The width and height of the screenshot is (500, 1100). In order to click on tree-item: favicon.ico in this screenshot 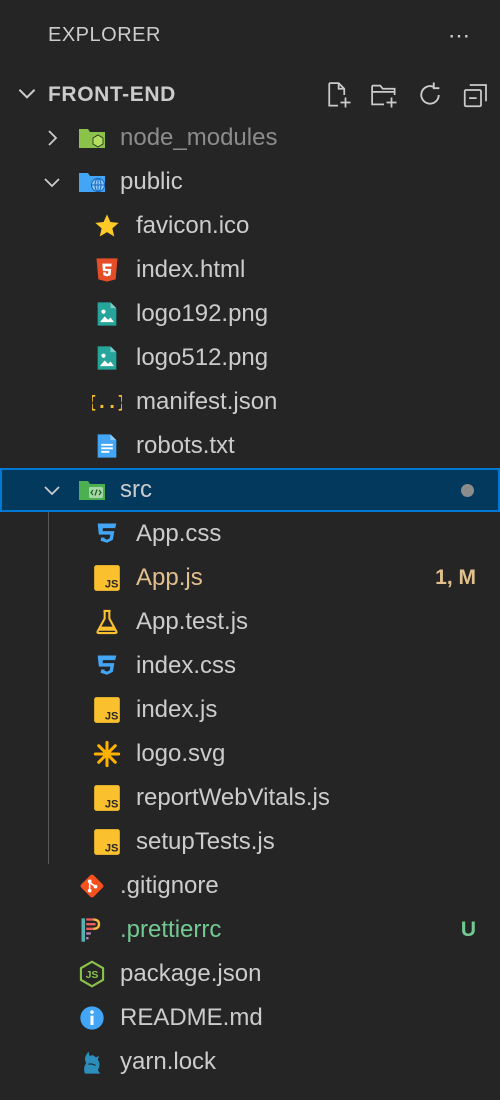, I will do `click(250, 226)`.